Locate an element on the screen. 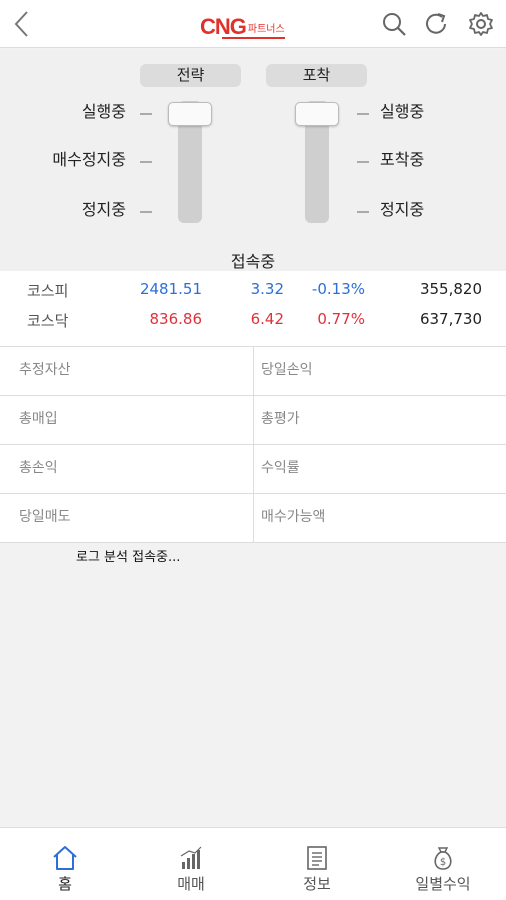 The image size is (506, 900). app-header: CNG 파트너스 is located at coordinates (253, 24).